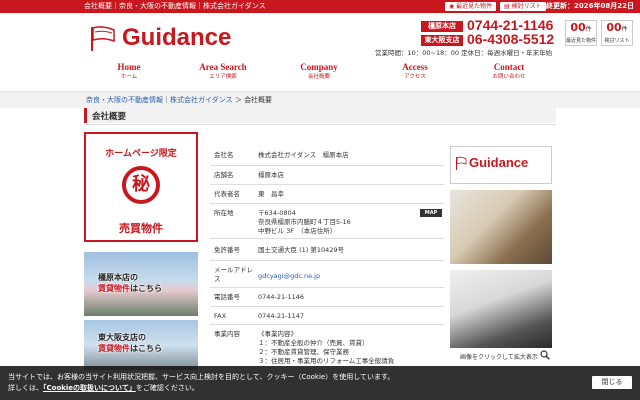 The image size is (640, 400). What do you see at coordinates (201, 100) in the screenshot?
I see `breadcrumb-link-company: 株式会社ガイダンス` at bounding box center [201, 100].